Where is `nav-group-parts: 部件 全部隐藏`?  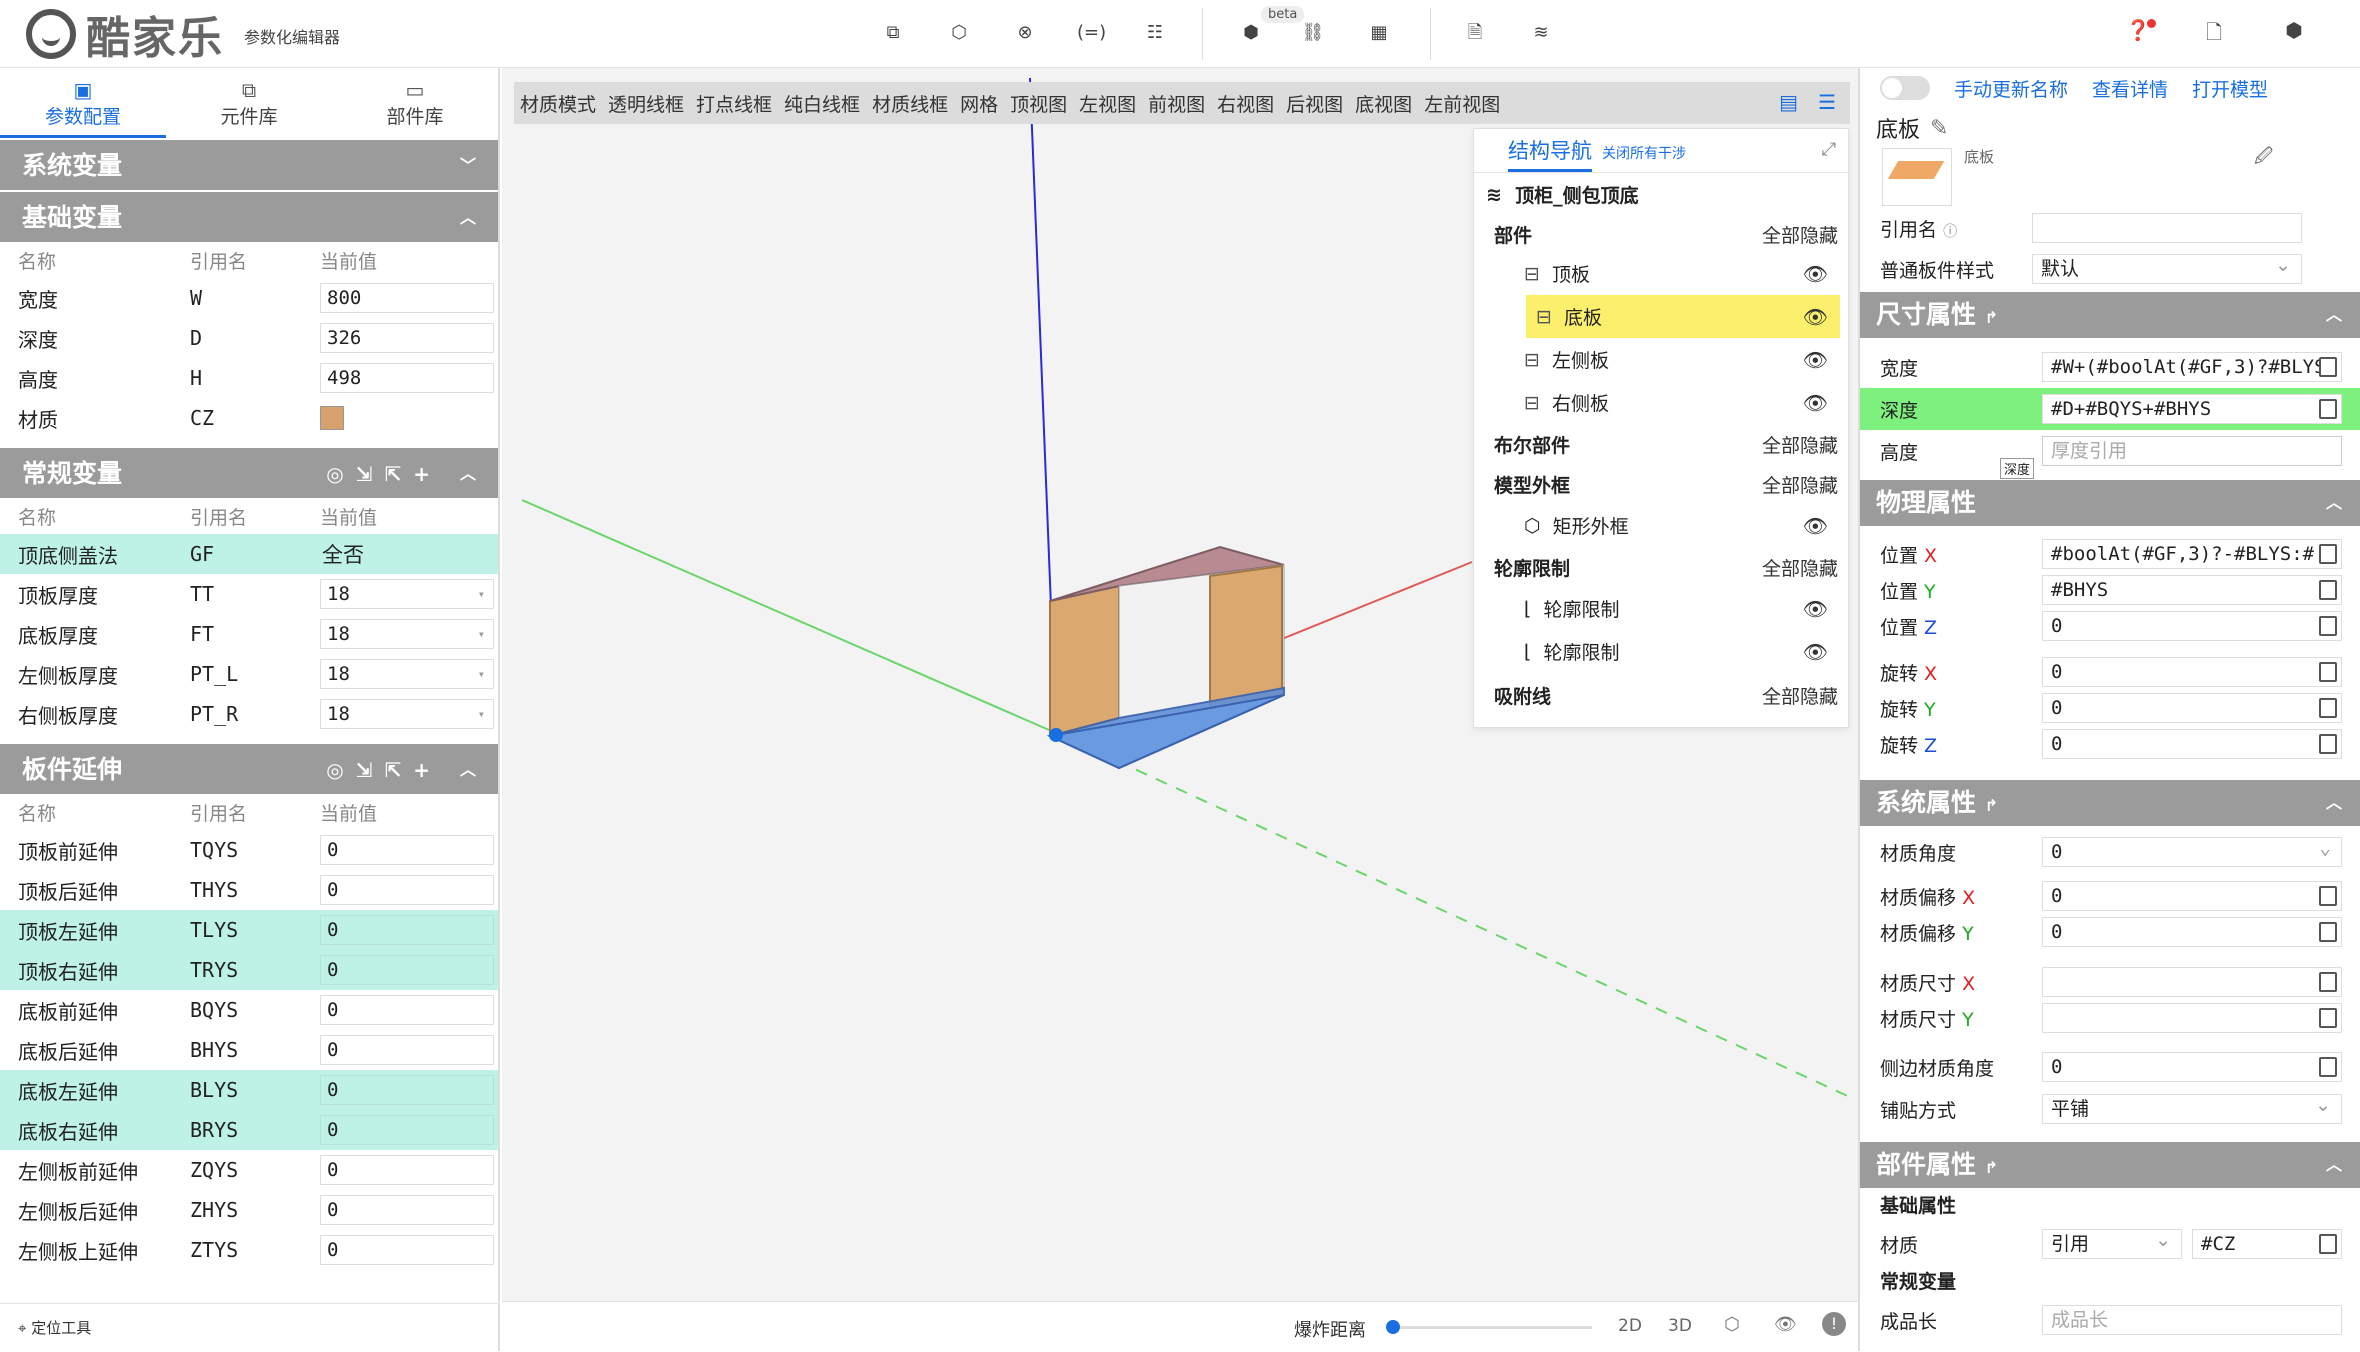 nav-group-parts: 部件 全部隐藏 is located at coordinates (1661, 234).